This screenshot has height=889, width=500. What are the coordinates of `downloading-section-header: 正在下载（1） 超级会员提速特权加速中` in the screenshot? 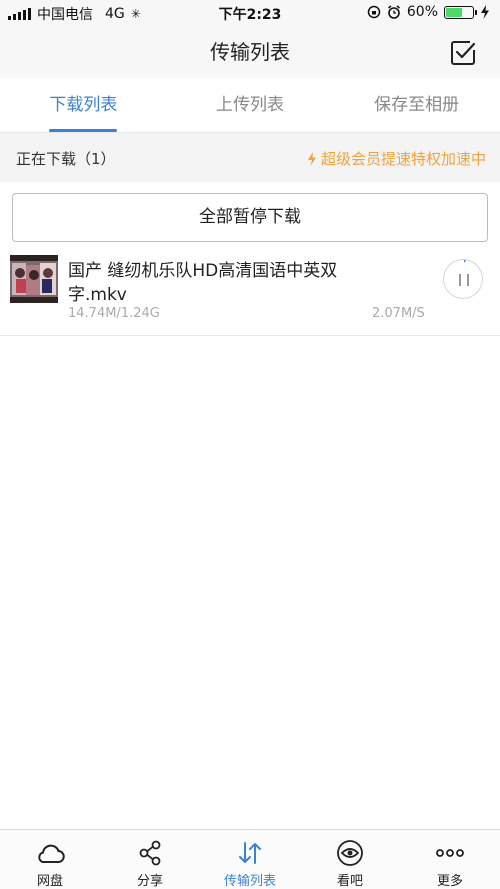 It's located at (250, 157).